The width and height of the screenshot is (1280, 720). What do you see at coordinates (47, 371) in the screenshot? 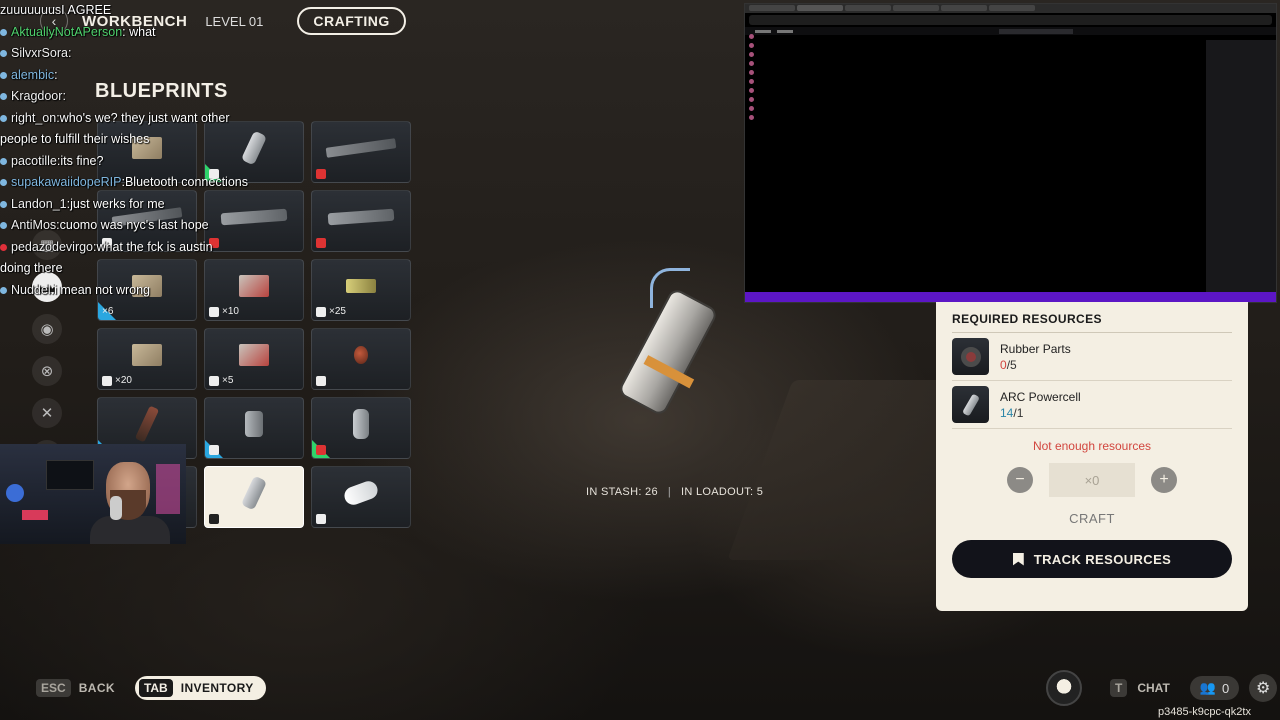
I see `category-gadgets-icon: ⊗` at bounding box center [47, 371].